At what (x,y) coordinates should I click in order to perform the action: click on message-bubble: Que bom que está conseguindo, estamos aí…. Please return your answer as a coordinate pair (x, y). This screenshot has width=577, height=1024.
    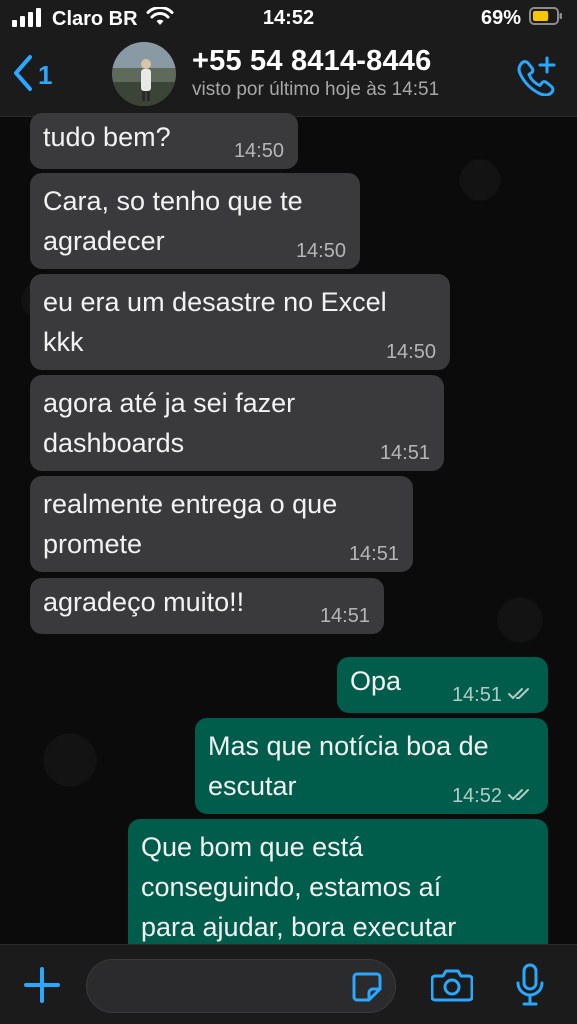
    Looking at the image, I should click on (338, 889).